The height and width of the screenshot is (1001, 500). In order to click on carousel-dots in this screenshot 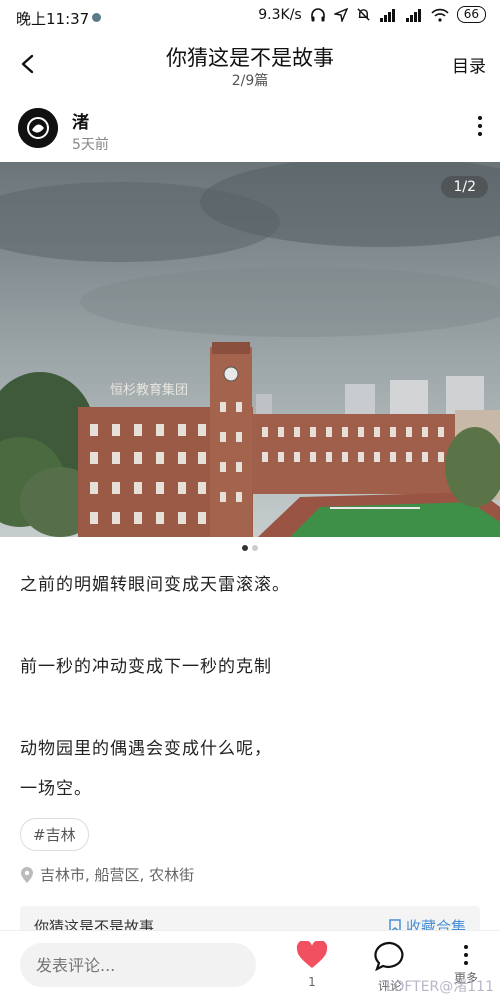, I will do `click(250, 548)`.